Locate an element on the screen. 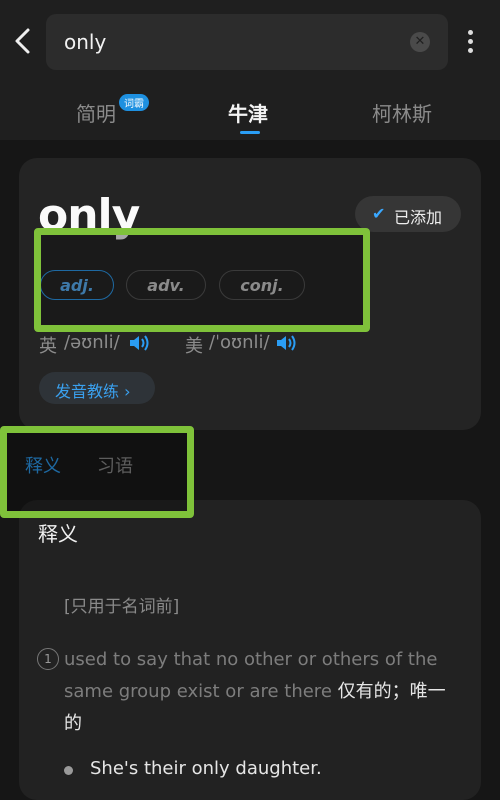 This screenshot has height=800, width=500. grammar-note: [只用于名词前] is located at coordinates (122, 607).